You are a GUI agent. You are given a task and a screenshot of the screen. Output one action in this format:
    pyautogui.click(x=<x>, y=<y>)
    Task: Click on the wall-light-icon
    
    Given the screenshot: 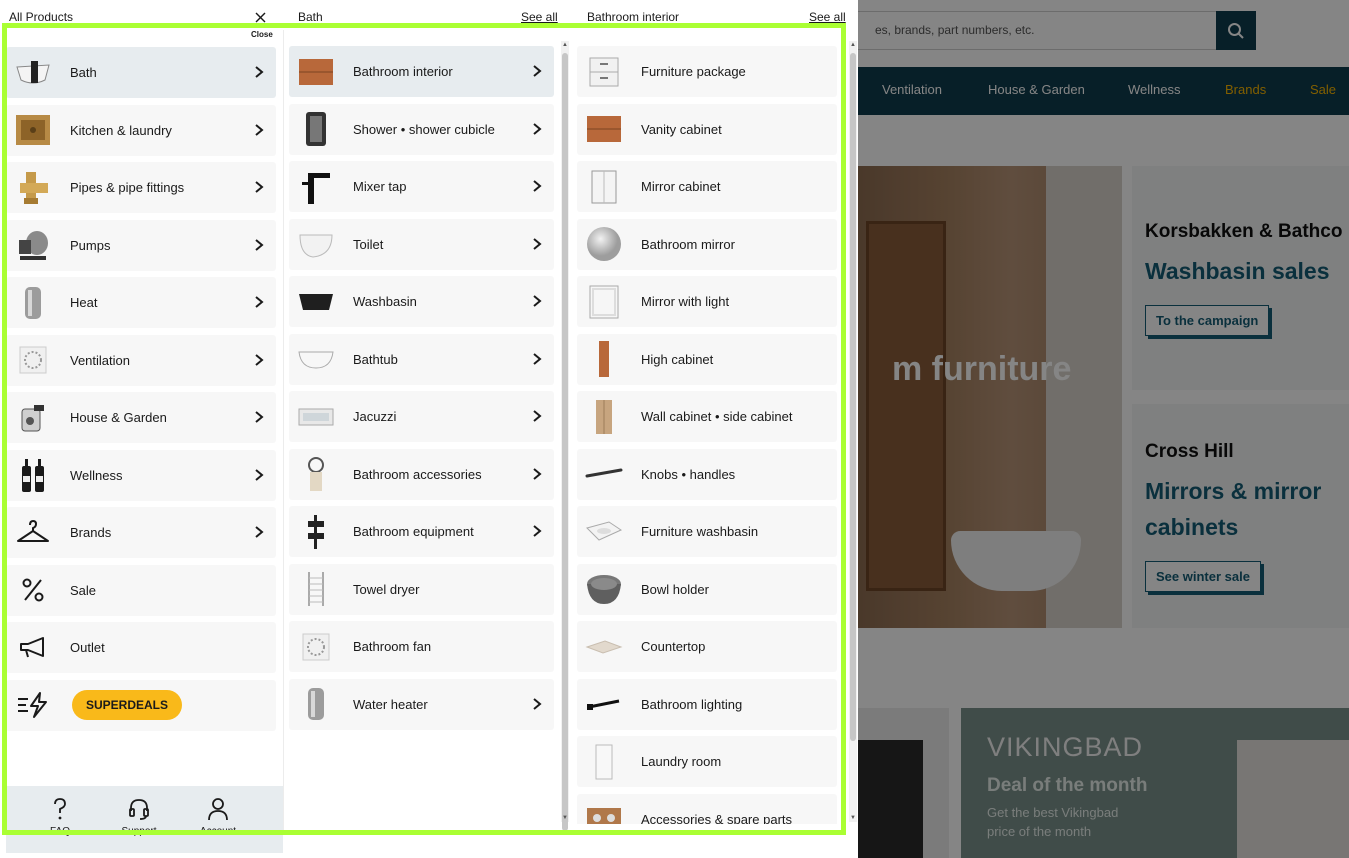 What is the action you would take?
    pyautogui.click(x=604, y=704)
    